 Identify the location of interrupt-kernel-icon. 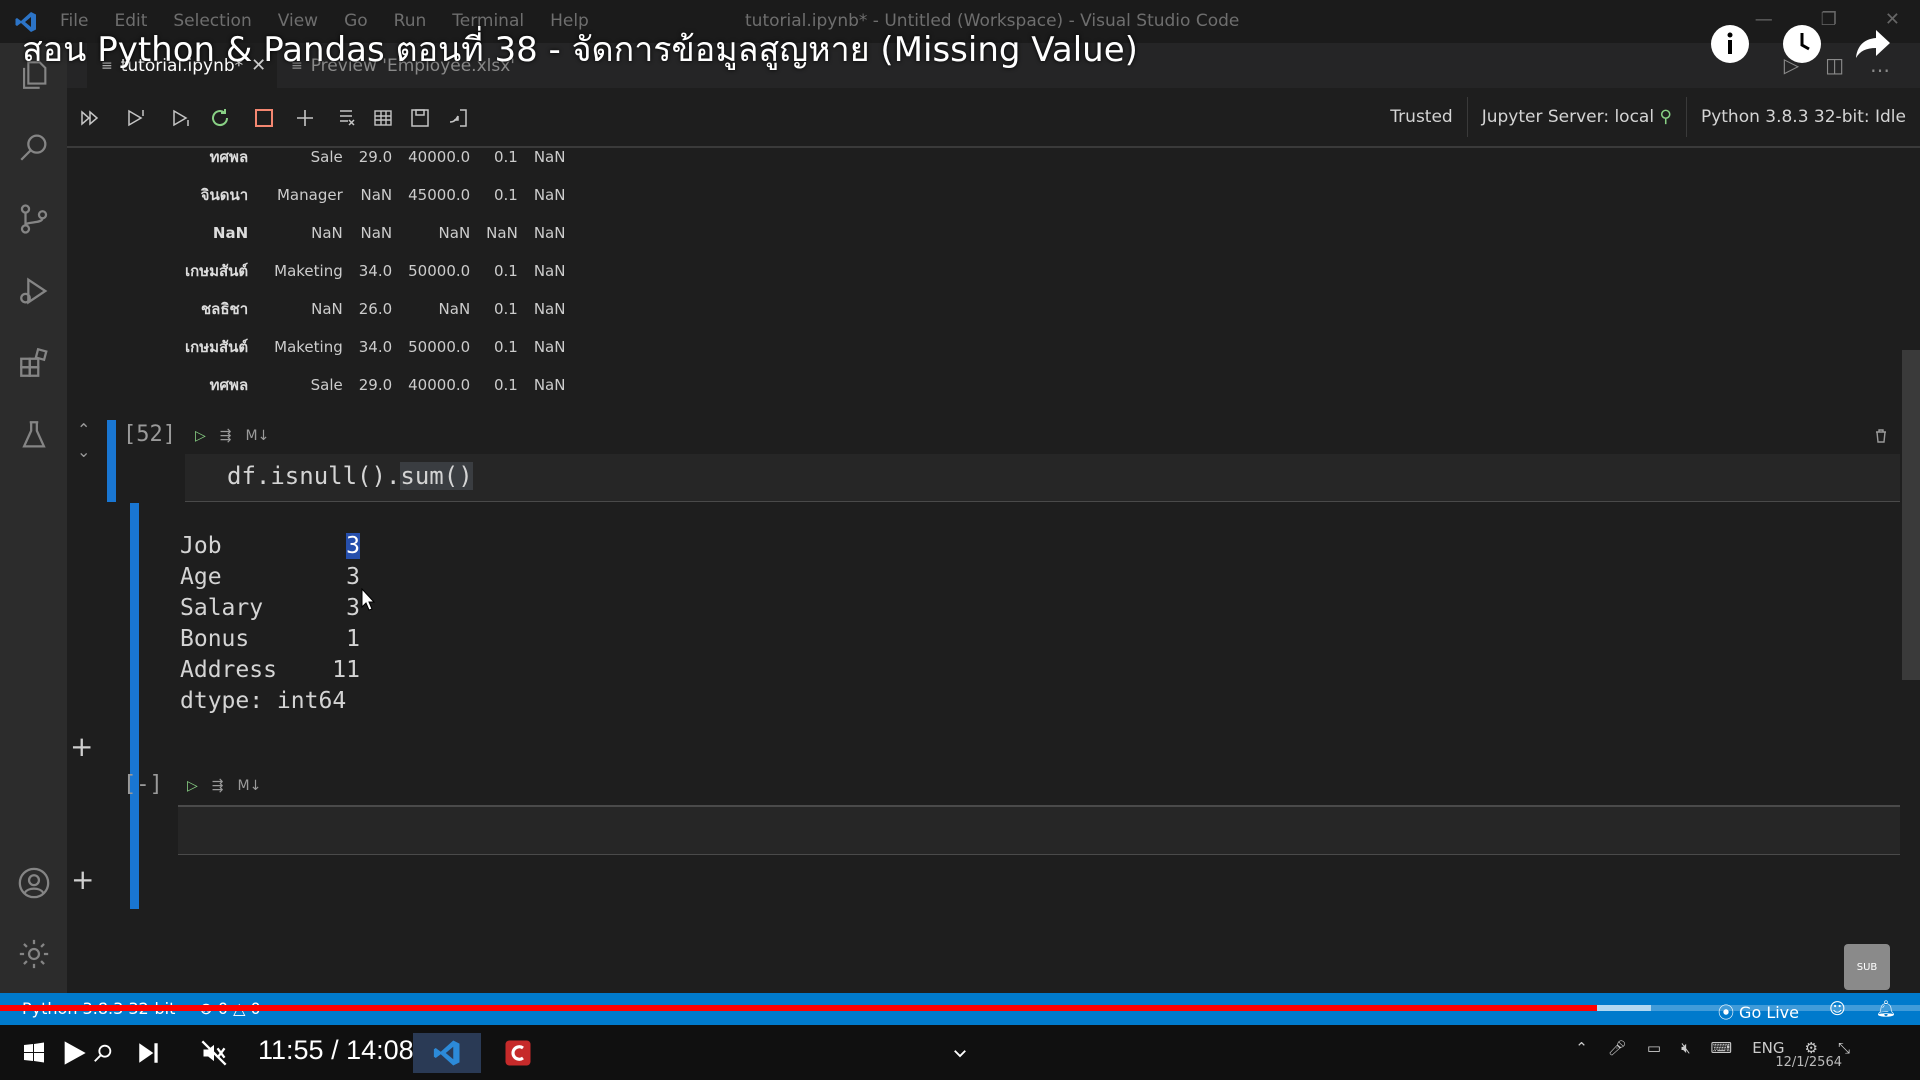
(264, 118).